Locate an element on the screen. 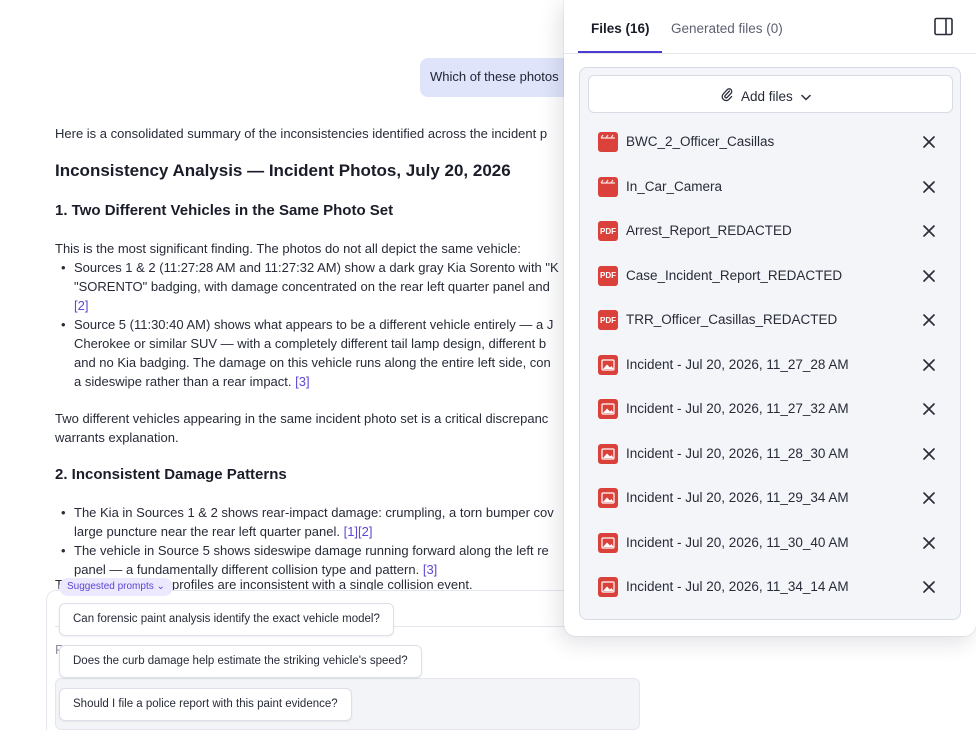  file-row: Incident - Jul 20, 2026, 11_30_40 AM is located at coordinates (770, 543).